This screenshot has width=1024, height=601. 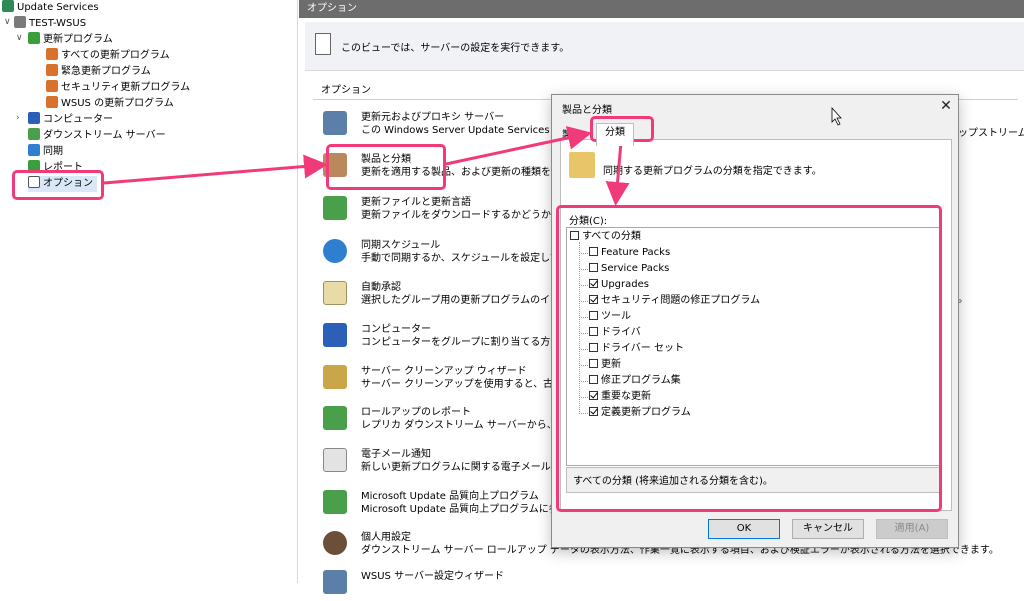 What do you see at coordinates (615, 134) in the screenshot?
I see `tab-classifications: 分類` at bounding box center [615, 134].